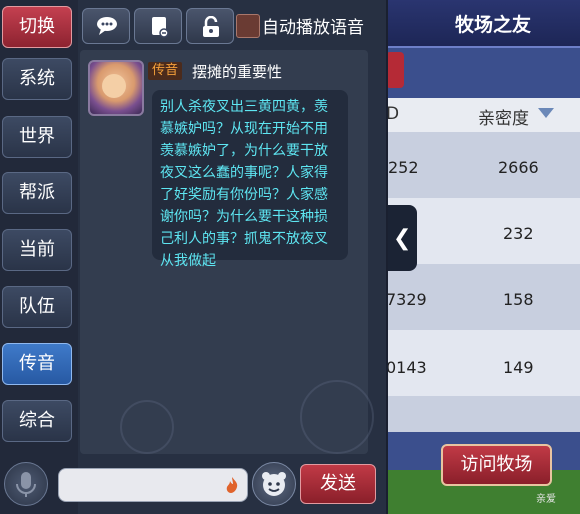  I want to click on message-title: 摆摊的重要性, so click(237, 71).